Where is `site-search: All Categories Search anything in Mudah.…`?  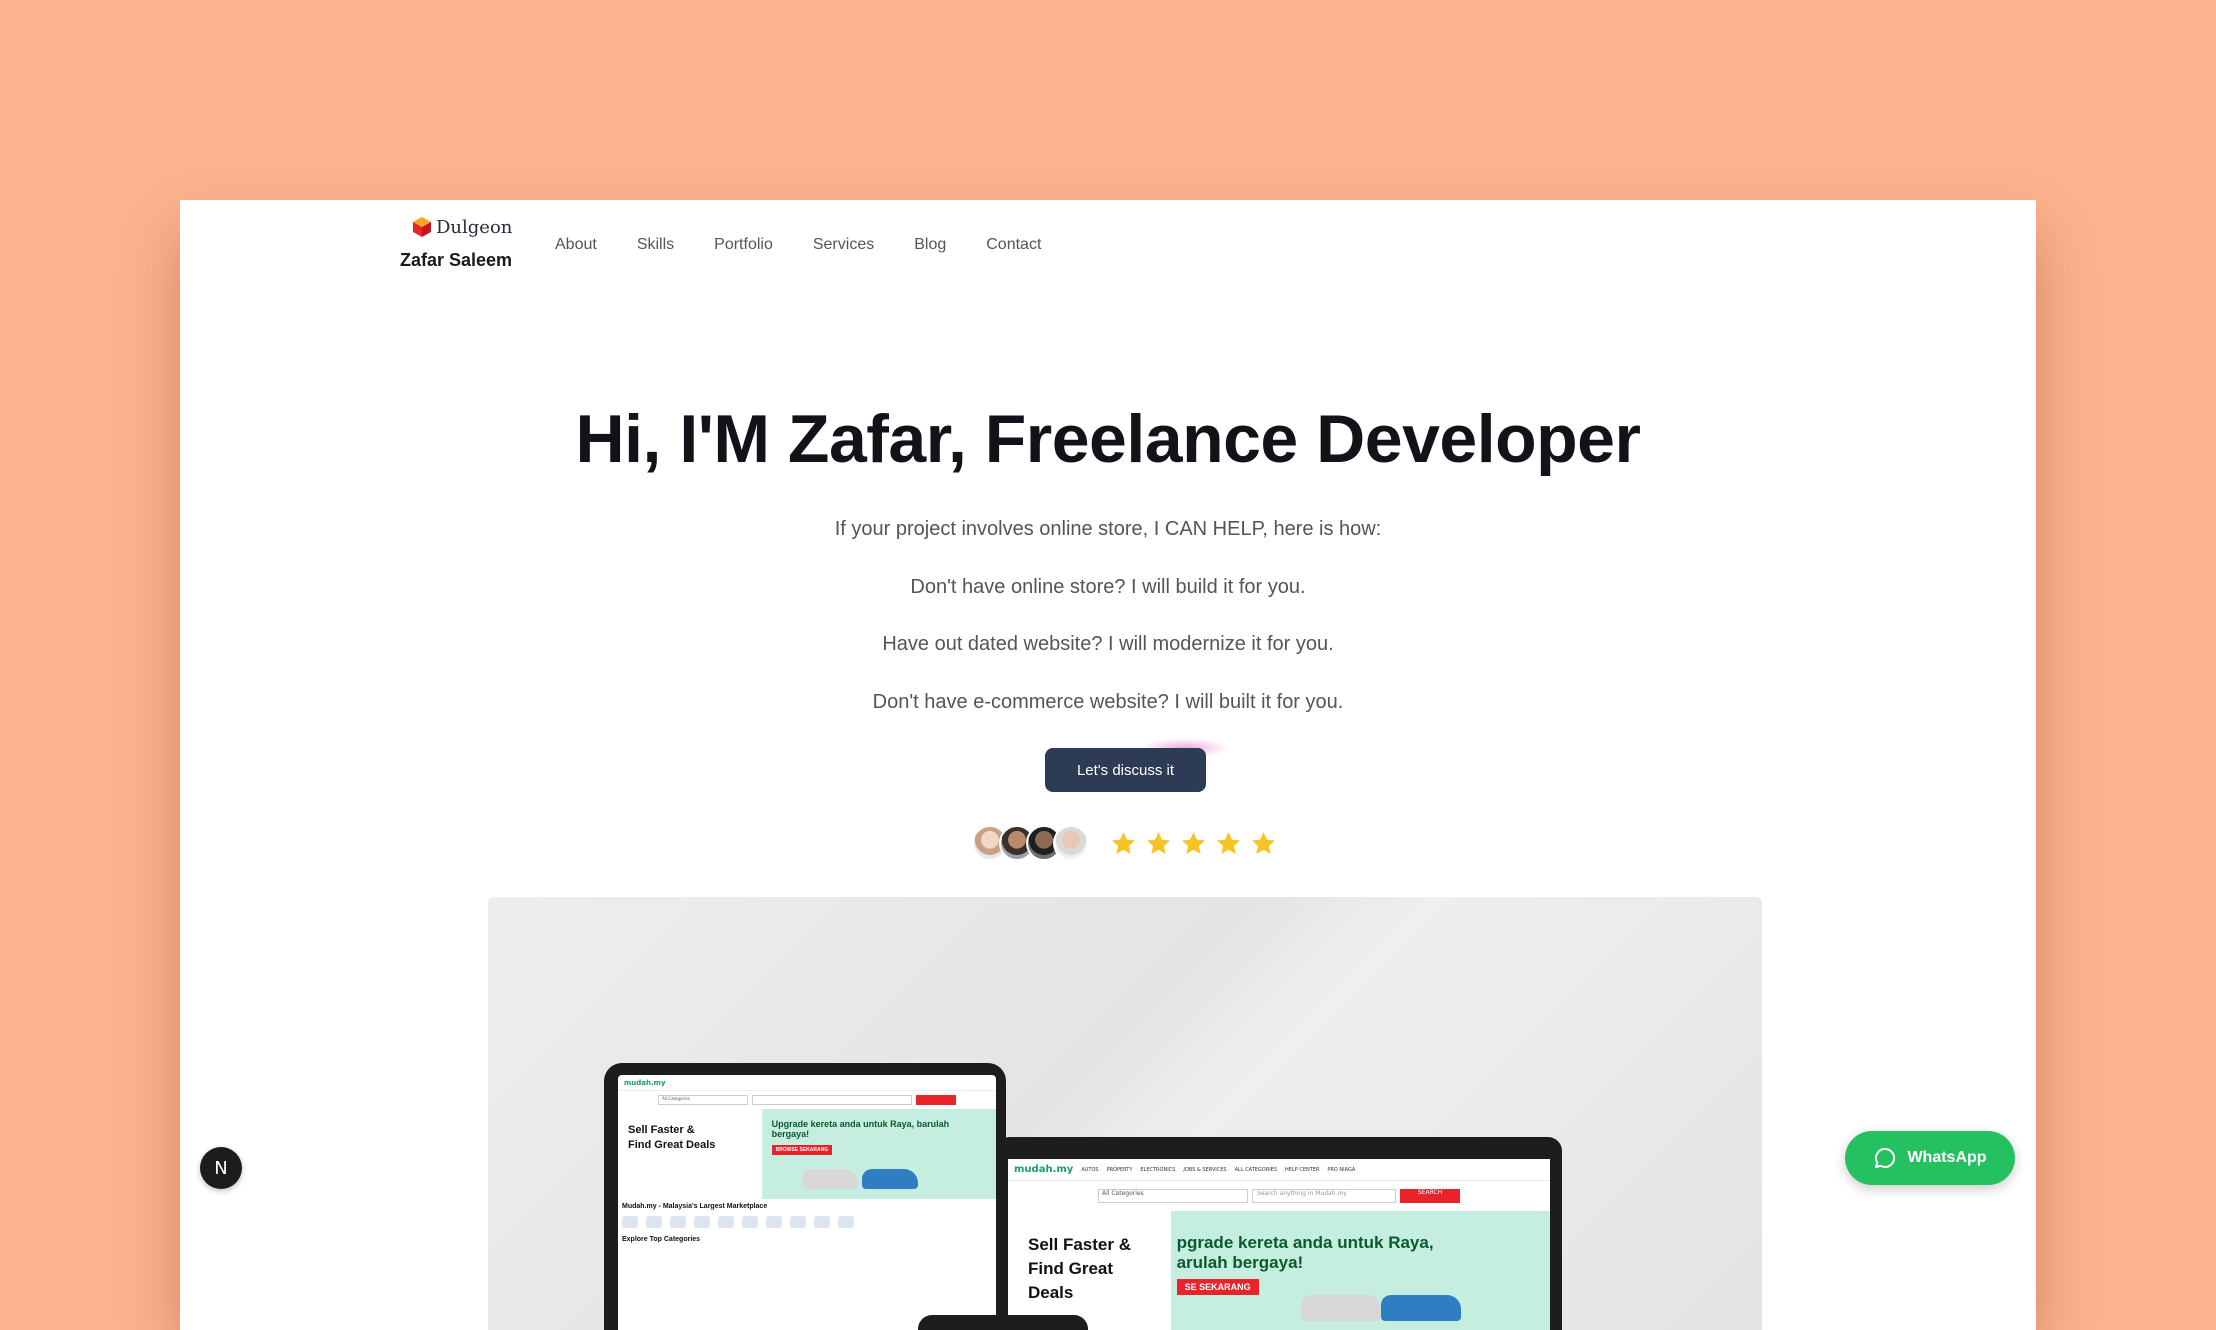
site-search: All Categories Search anything in Mudah.… is located at coordinates (1279, 1196).